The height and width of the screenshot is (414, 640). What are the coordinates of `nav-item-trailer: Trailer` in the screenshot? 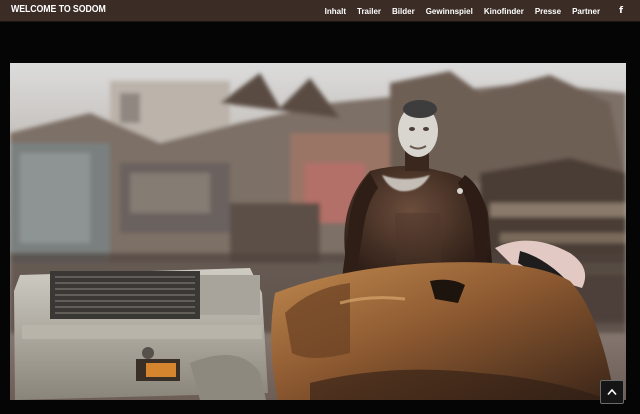 It's located at (369, 11).